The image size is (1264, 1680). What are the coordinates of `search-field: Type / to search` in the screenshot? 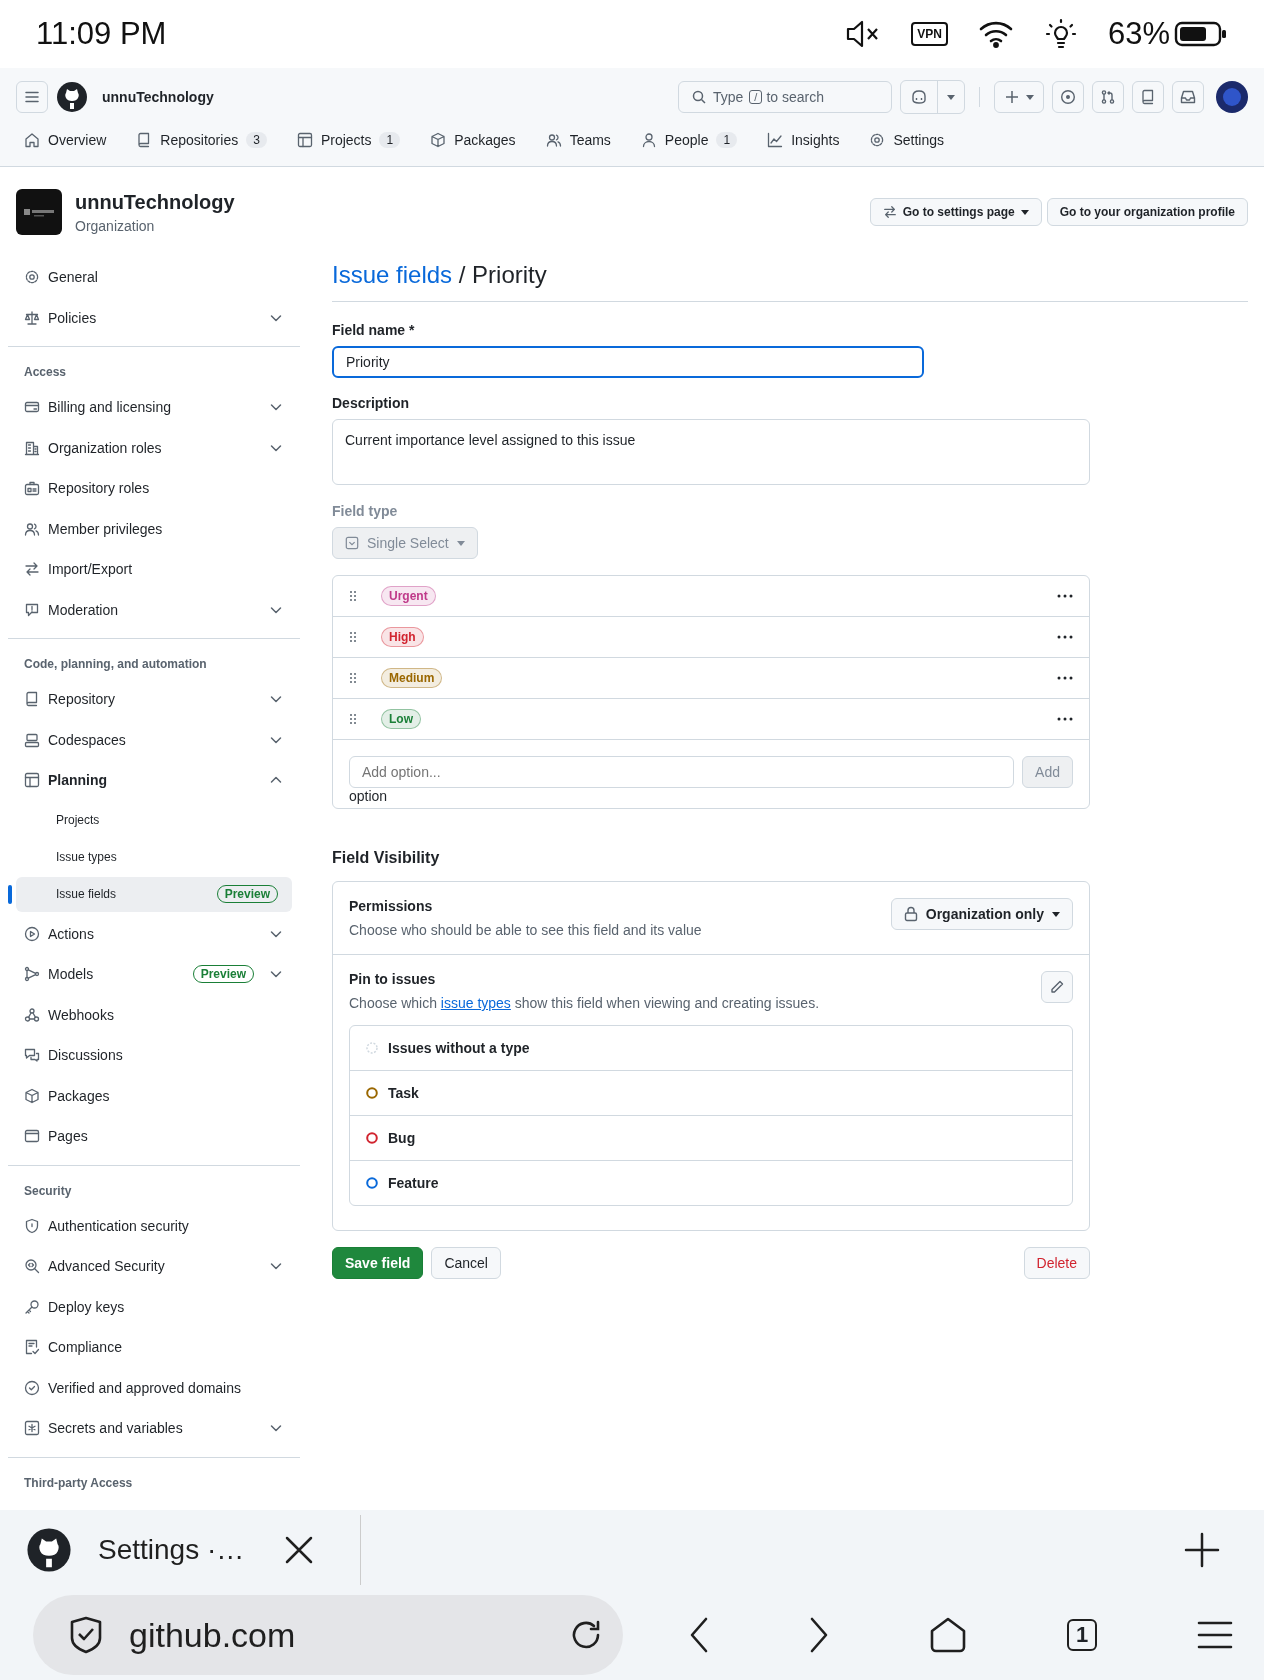 It's located at (785, 97).